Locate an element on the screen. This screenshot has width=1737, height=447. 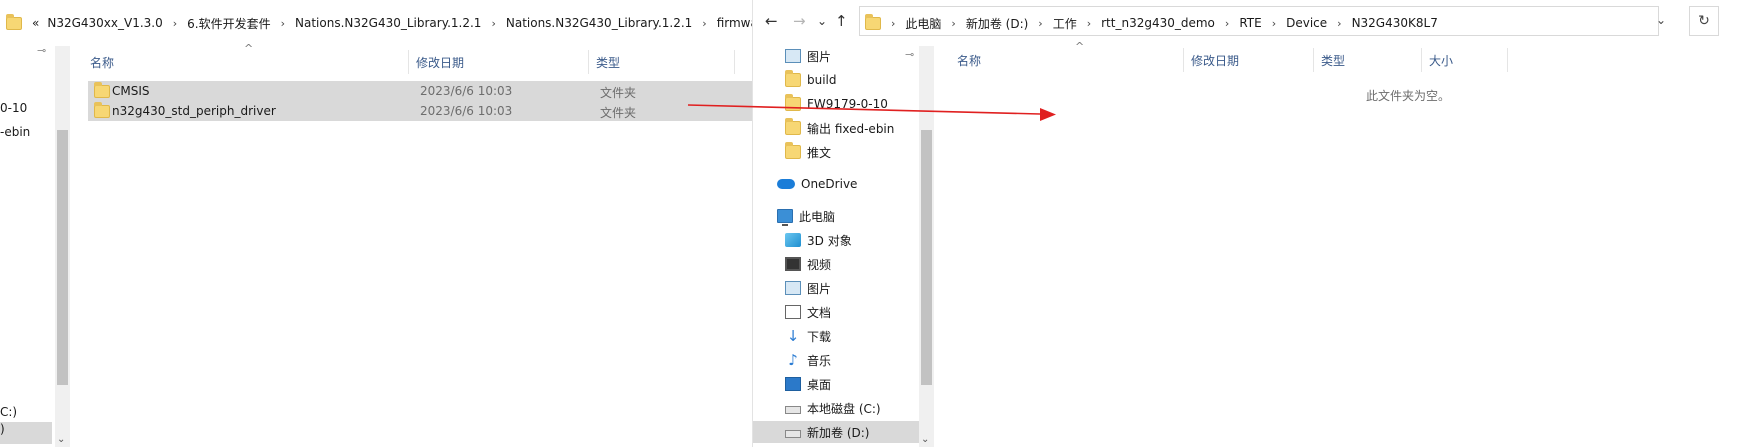
breadcrumb-item: N32G430K8L7 is located at coordinates (1395, 23).